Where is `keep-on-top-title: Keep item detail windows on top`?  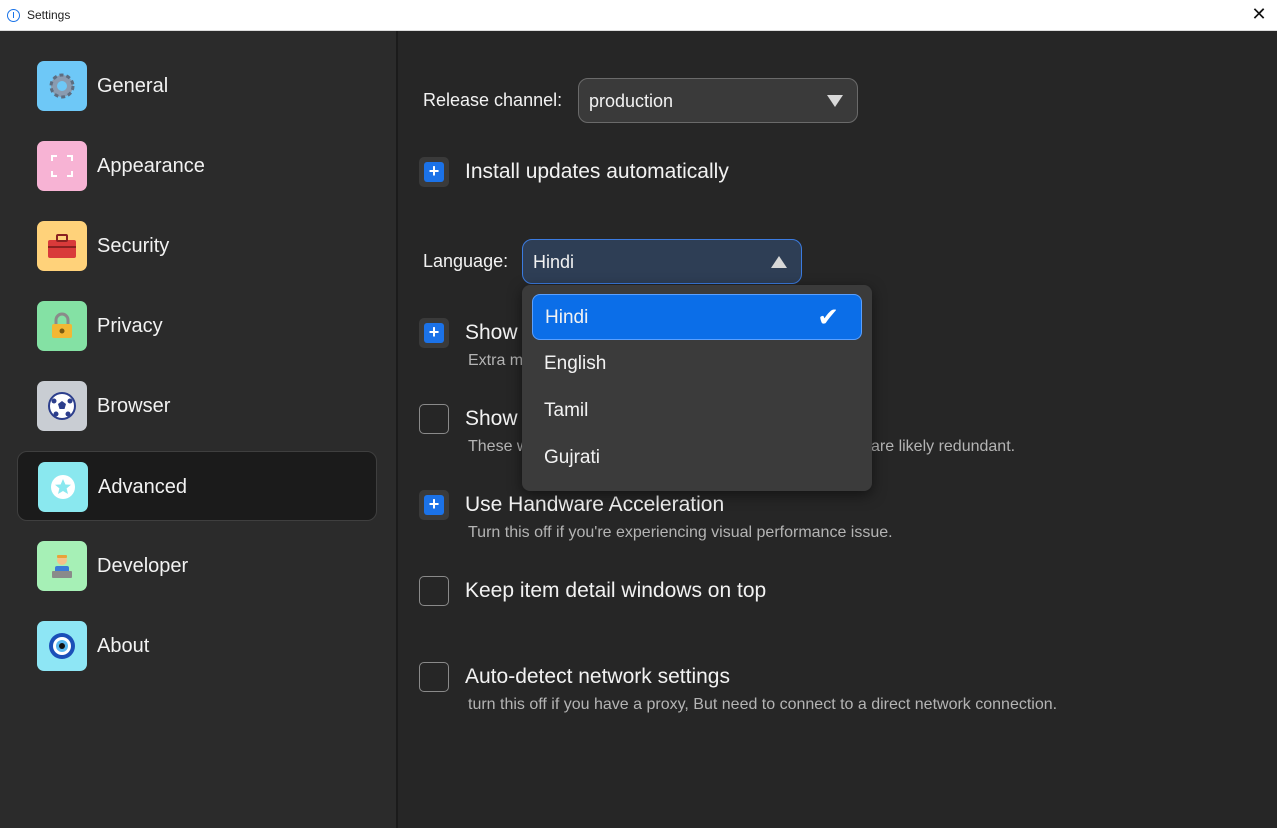
keep-on-top-title: Keep item detail windows on top is located at coordinates (616, 590).